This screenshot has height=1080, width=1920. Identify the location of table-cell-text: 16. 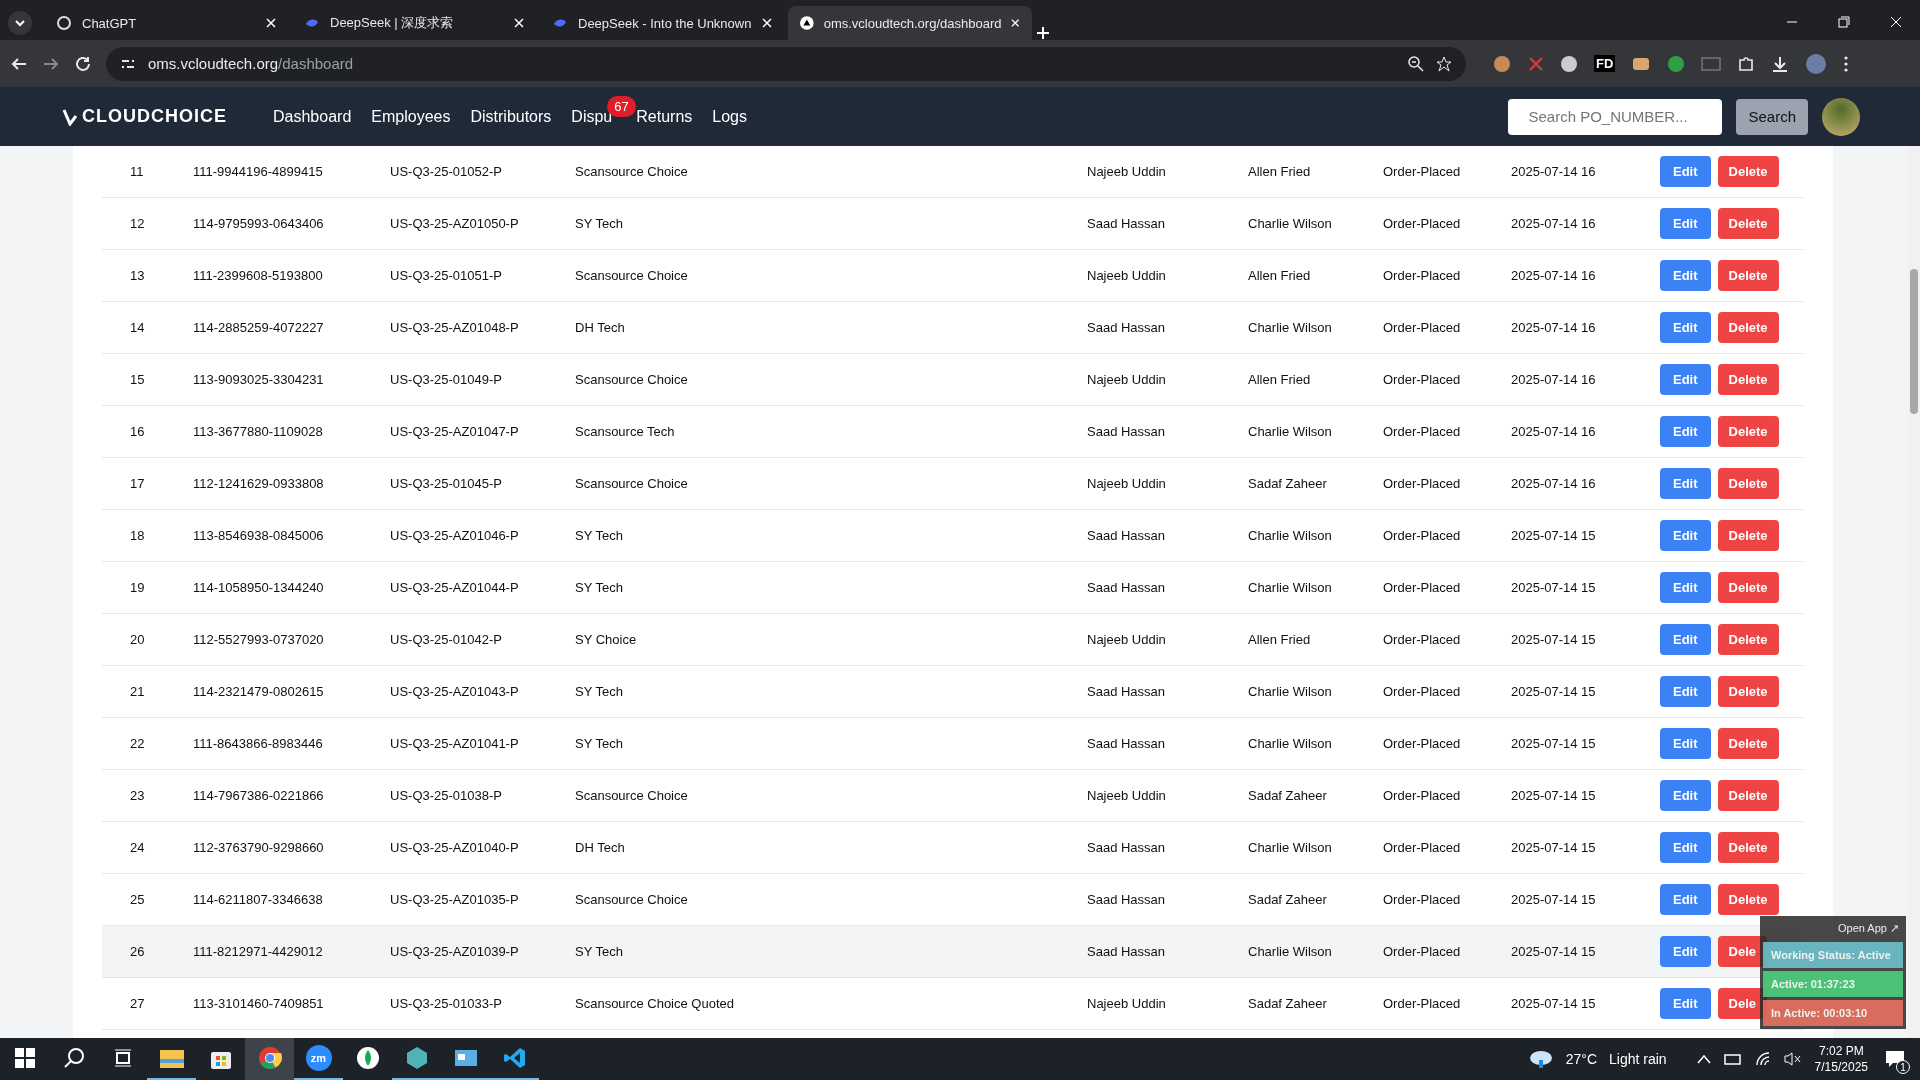
(137, 431).